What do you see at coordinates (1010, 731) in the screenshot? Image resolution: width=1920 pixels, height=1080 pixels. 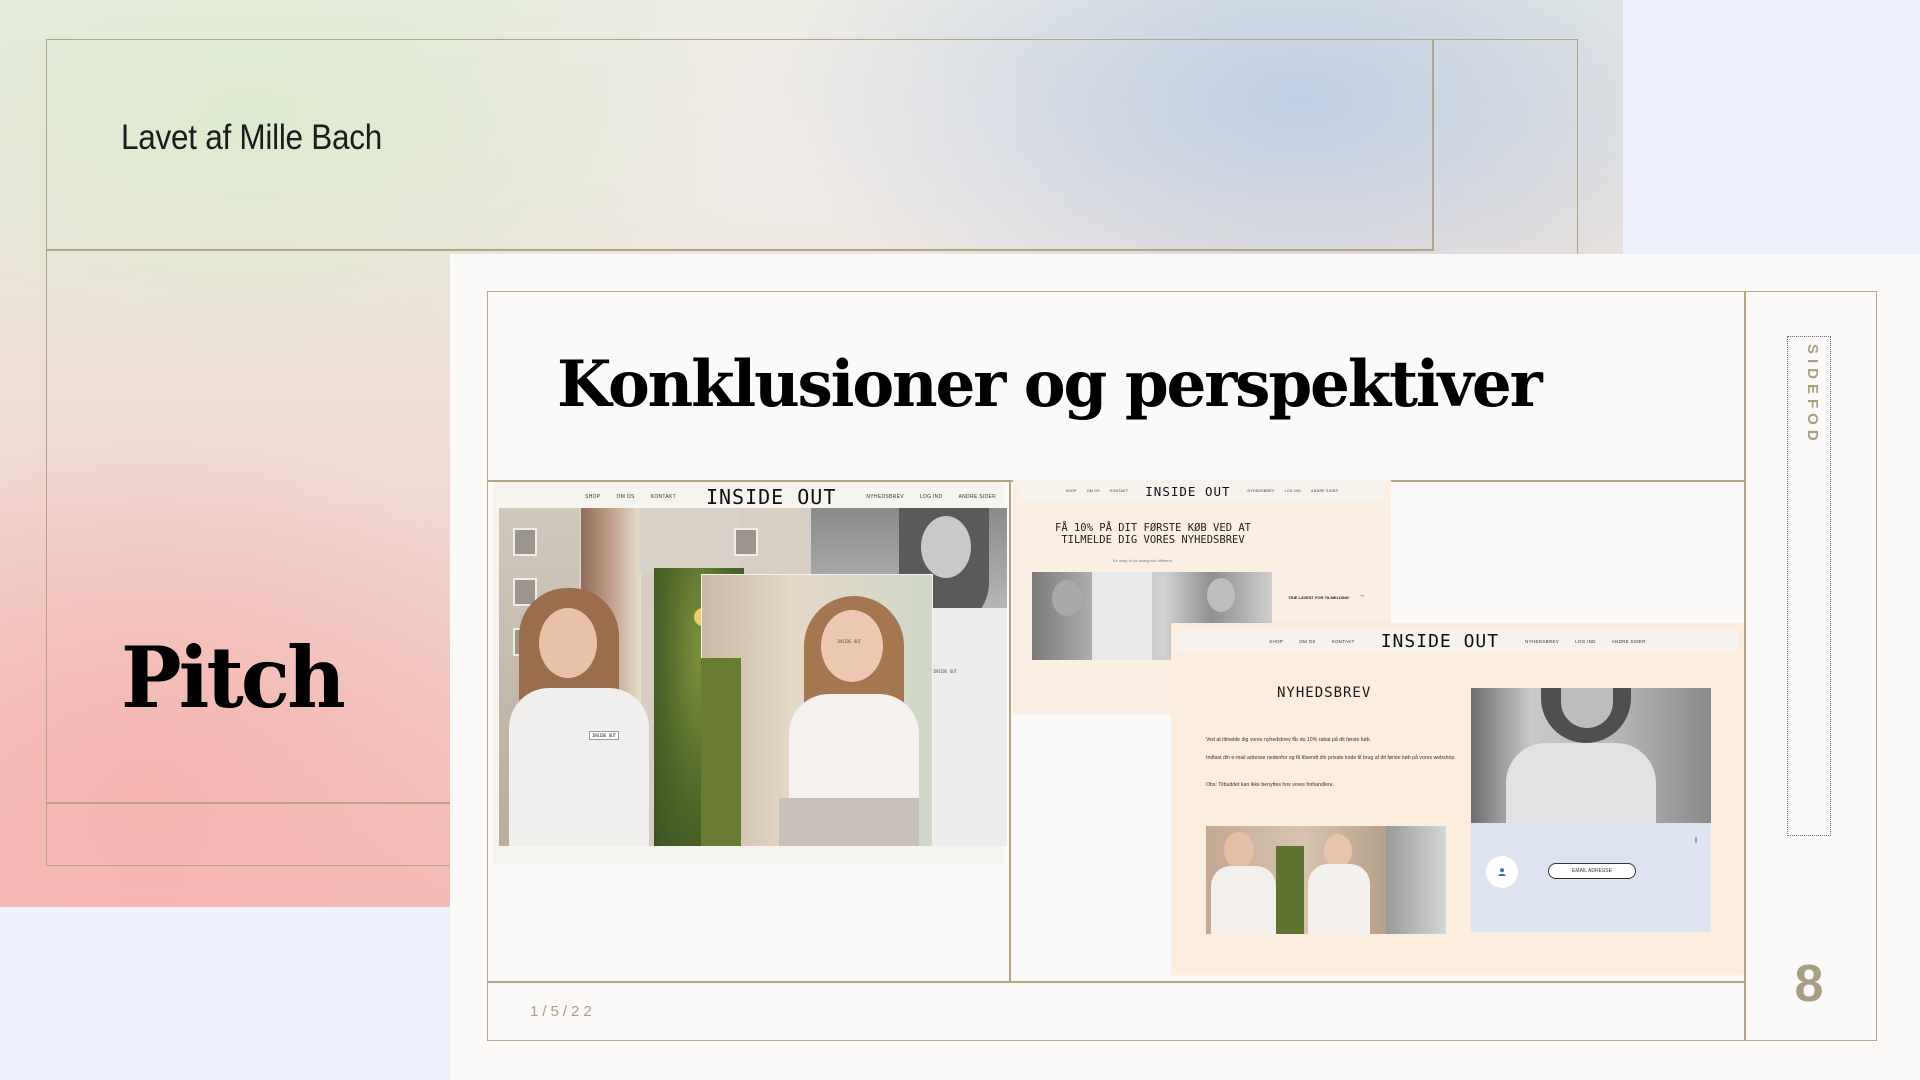 I see `content-column-divider` at bounding box center [1010, 731].